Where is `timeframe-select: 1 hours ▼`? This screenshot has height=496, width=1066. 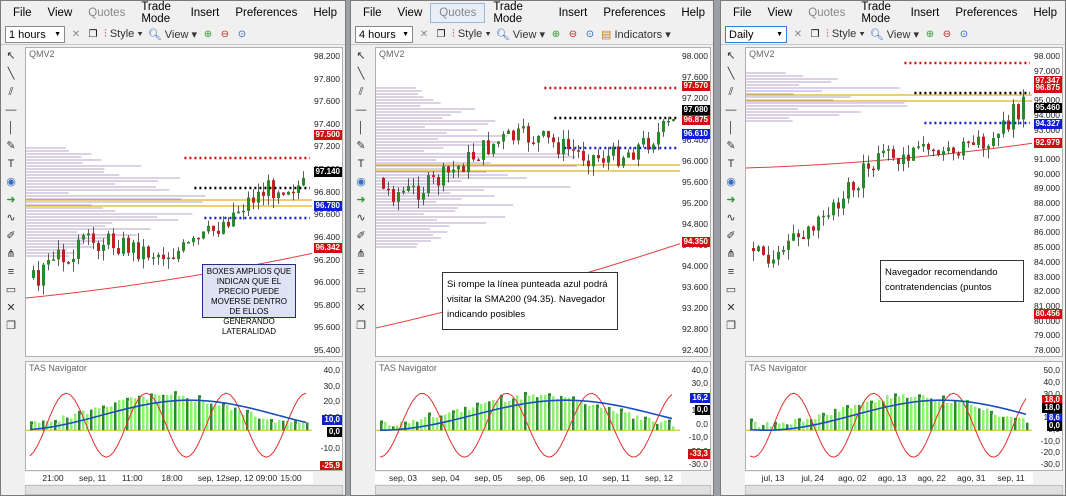 timeframe-select: 1 hours ▼ is located at coordinates (35, 34).